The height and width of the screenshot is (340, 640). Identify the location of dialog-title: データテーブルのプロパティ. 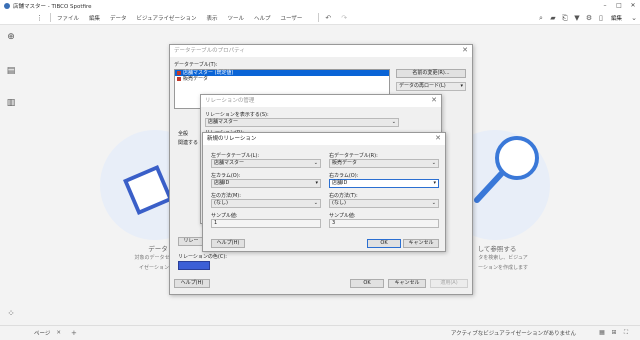
(321, 51).